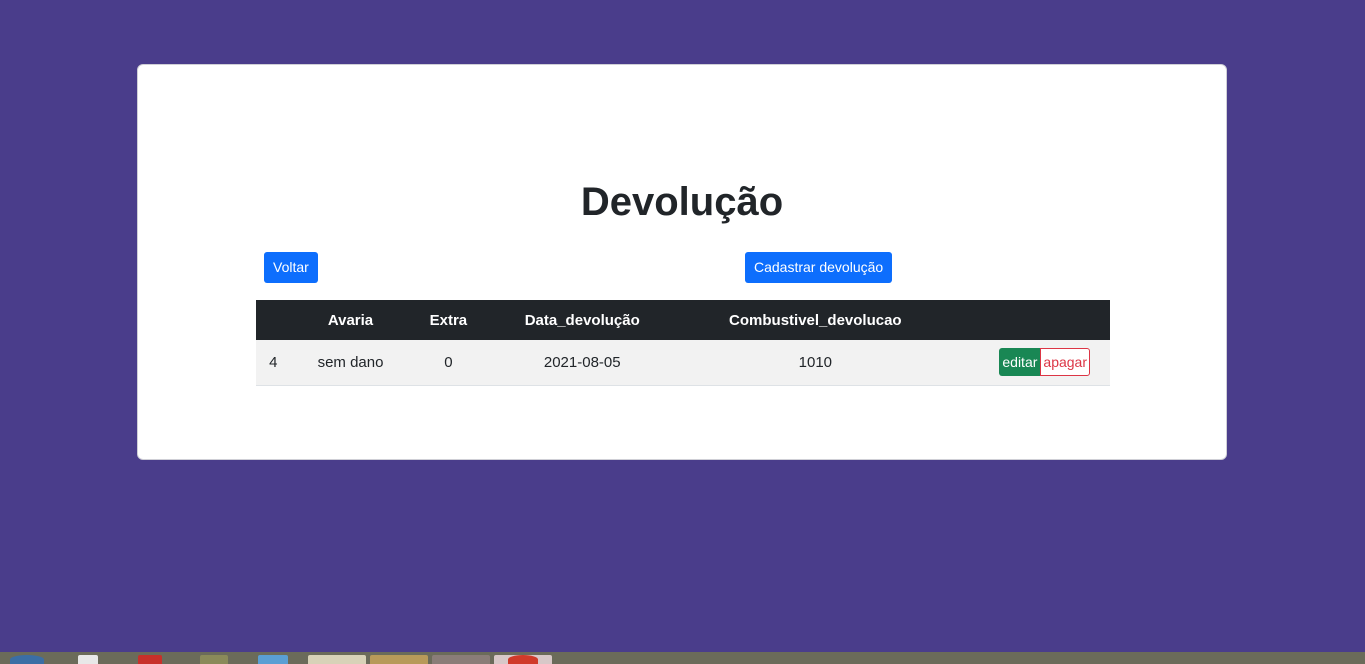 Image resolution: width=1365 pixels, height=664 pixels. I want to click on cell-actions: editar apagar, so click(1031, 362).